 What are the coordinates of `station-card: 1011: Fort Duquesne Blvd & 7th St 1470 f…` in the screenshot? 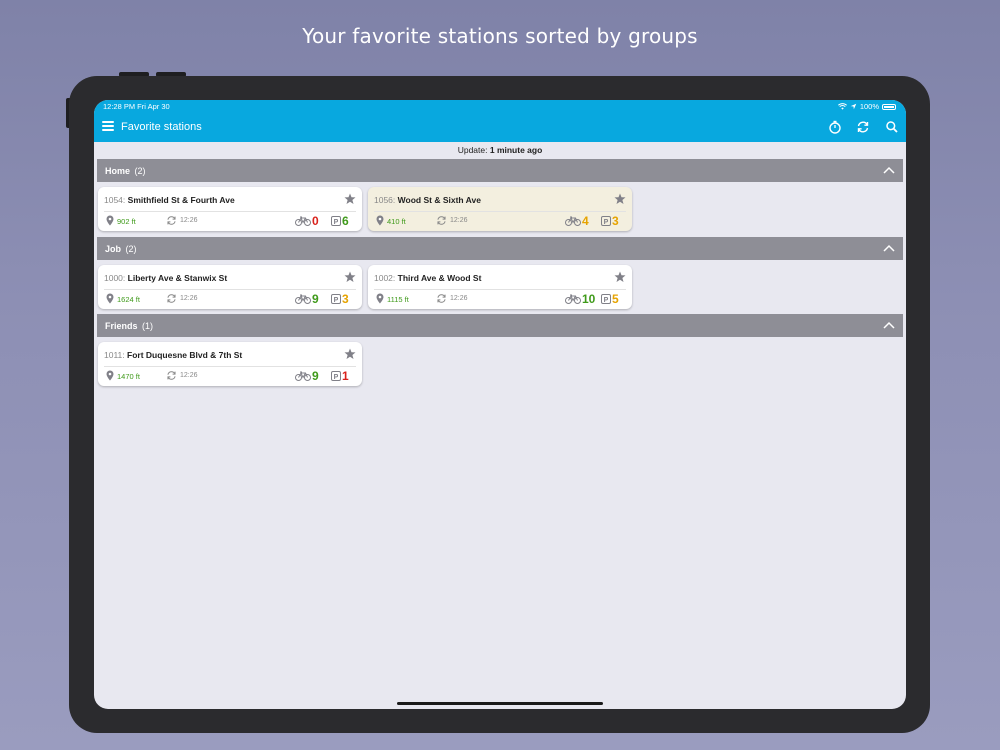 It's located at (230, 364).